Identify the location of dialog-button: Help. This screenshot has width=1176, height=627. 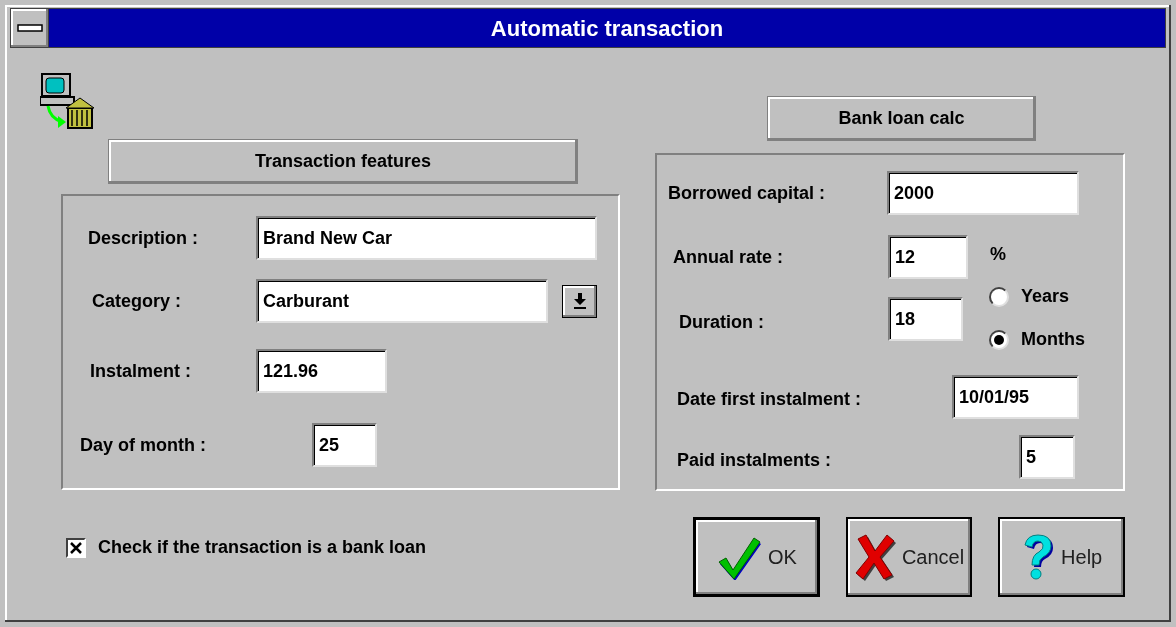
(1061, 557).